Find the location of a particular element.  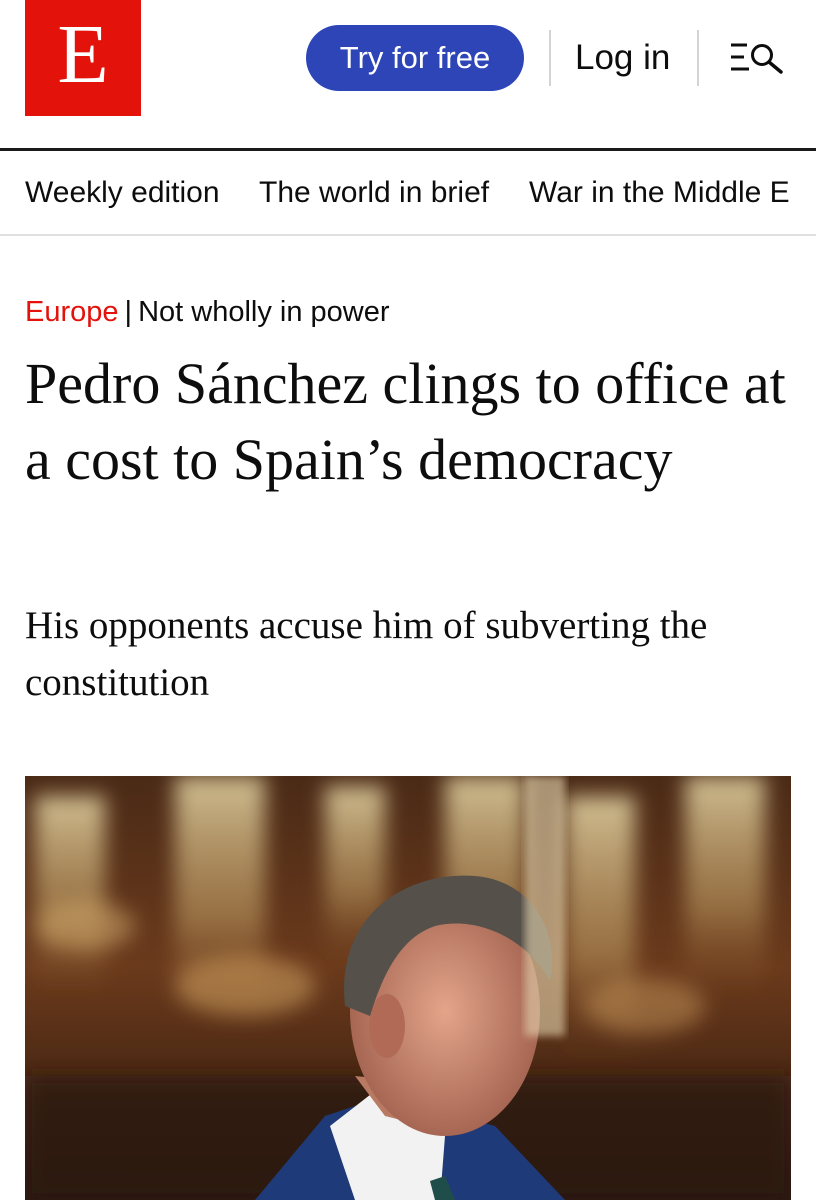

site-header: E Try for free Log in is located at coordinates (408, 74).